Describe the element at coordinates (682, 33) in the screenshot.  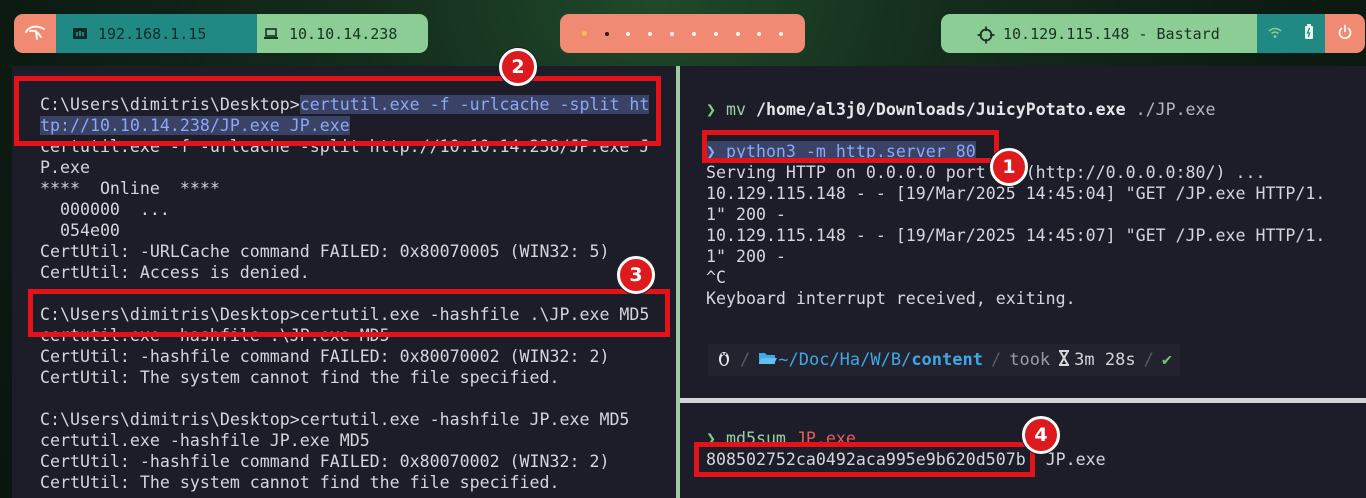
I see `workspace-switcher` at that location.